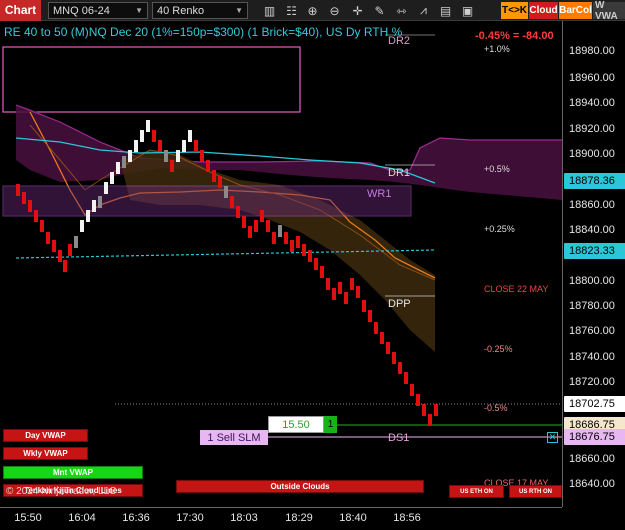 The image size is (625, 530). Describe the element at coordinates (357, 10) in the screenshot. I see `crosshair-icon: ✛` at that location.